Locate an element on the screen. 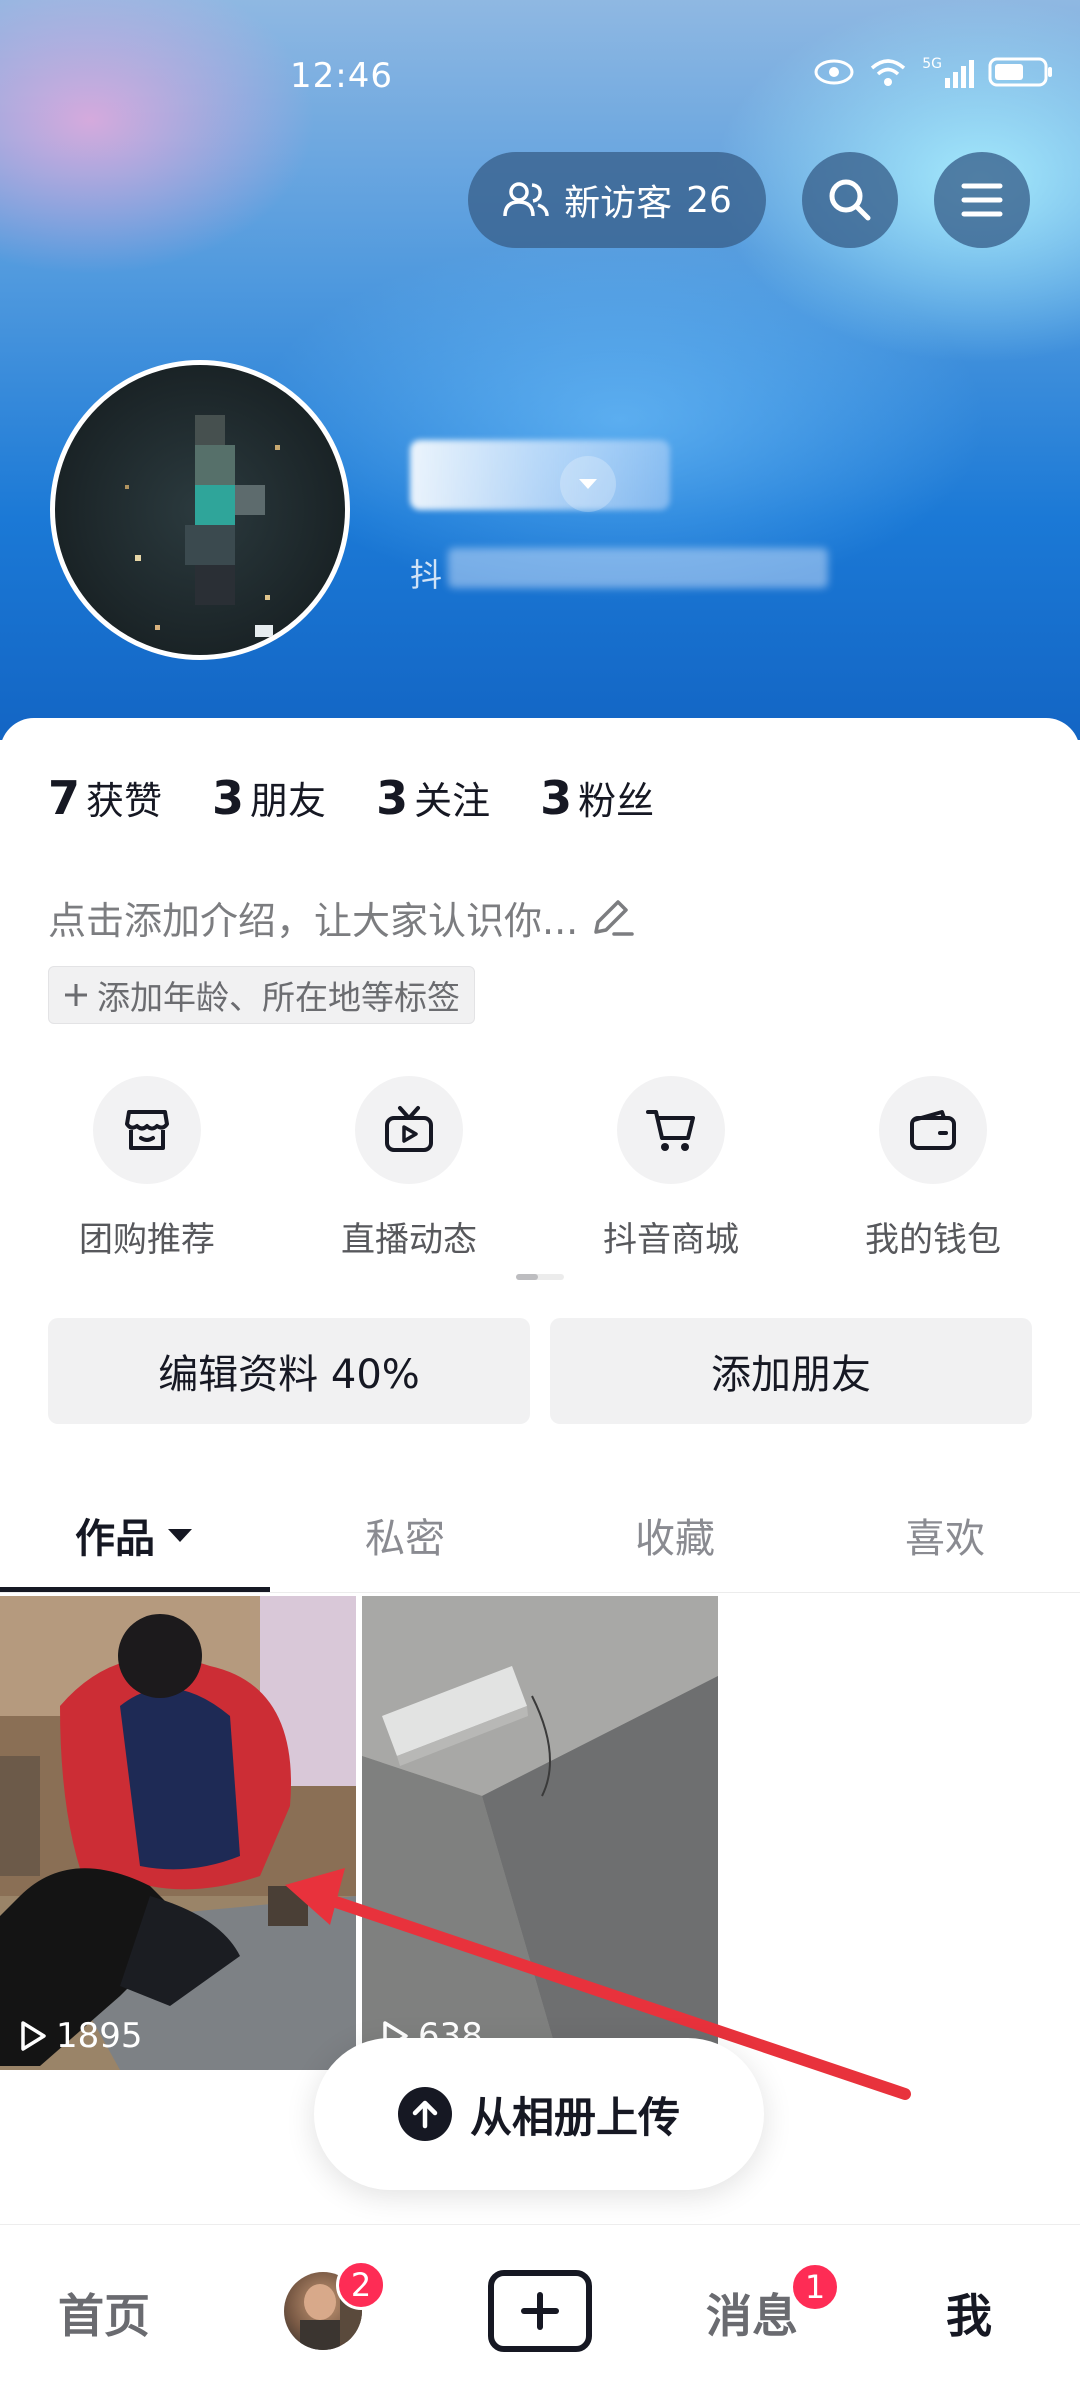  plus-icon is located at coordinates (540, 2311).